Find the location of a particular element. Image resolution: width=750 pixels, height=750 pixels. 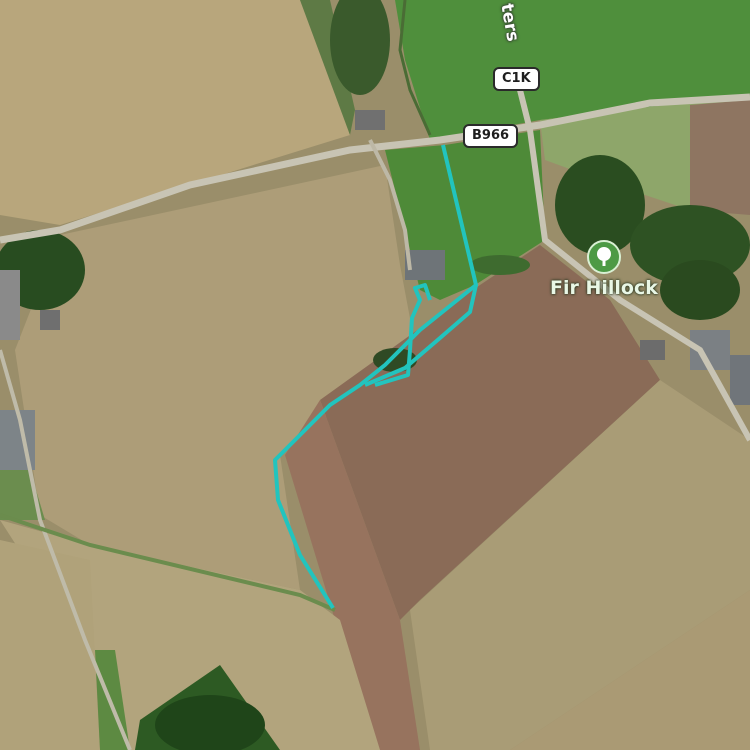

tree-icon is located at coordinates (604, 256).